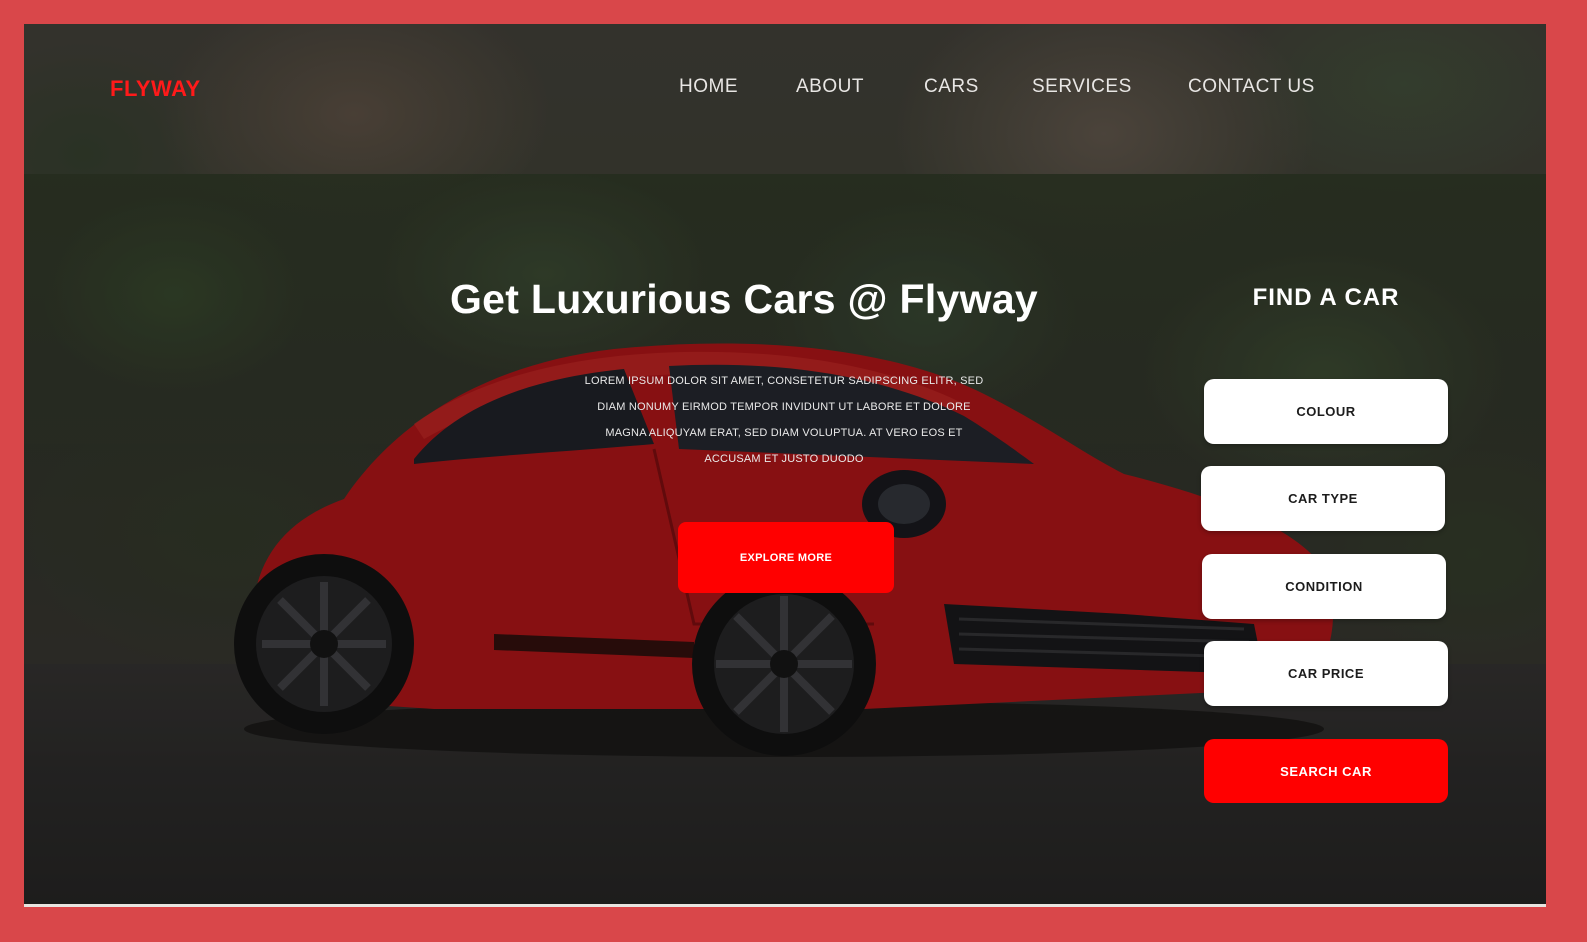  I want to click on colour-select: COLOUR, so click(1326, 411).